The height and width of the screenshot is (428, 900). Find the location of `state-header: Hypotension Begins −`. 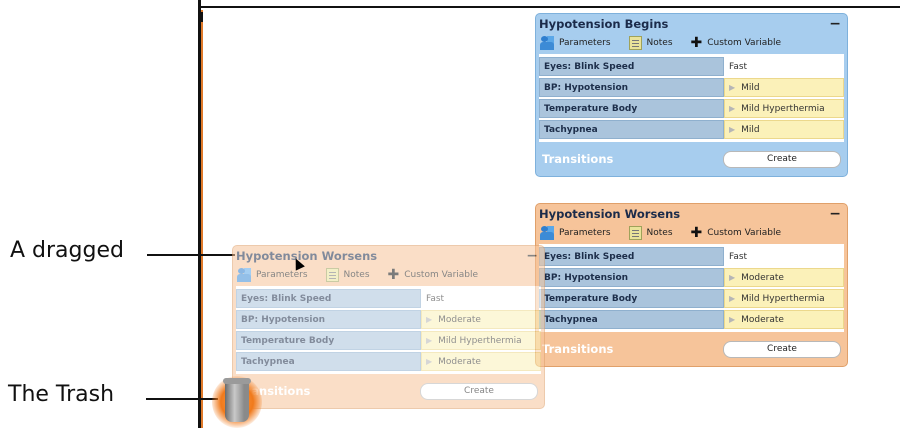

state-header: Hypotension Begins − is located at coordinates (691, 24).